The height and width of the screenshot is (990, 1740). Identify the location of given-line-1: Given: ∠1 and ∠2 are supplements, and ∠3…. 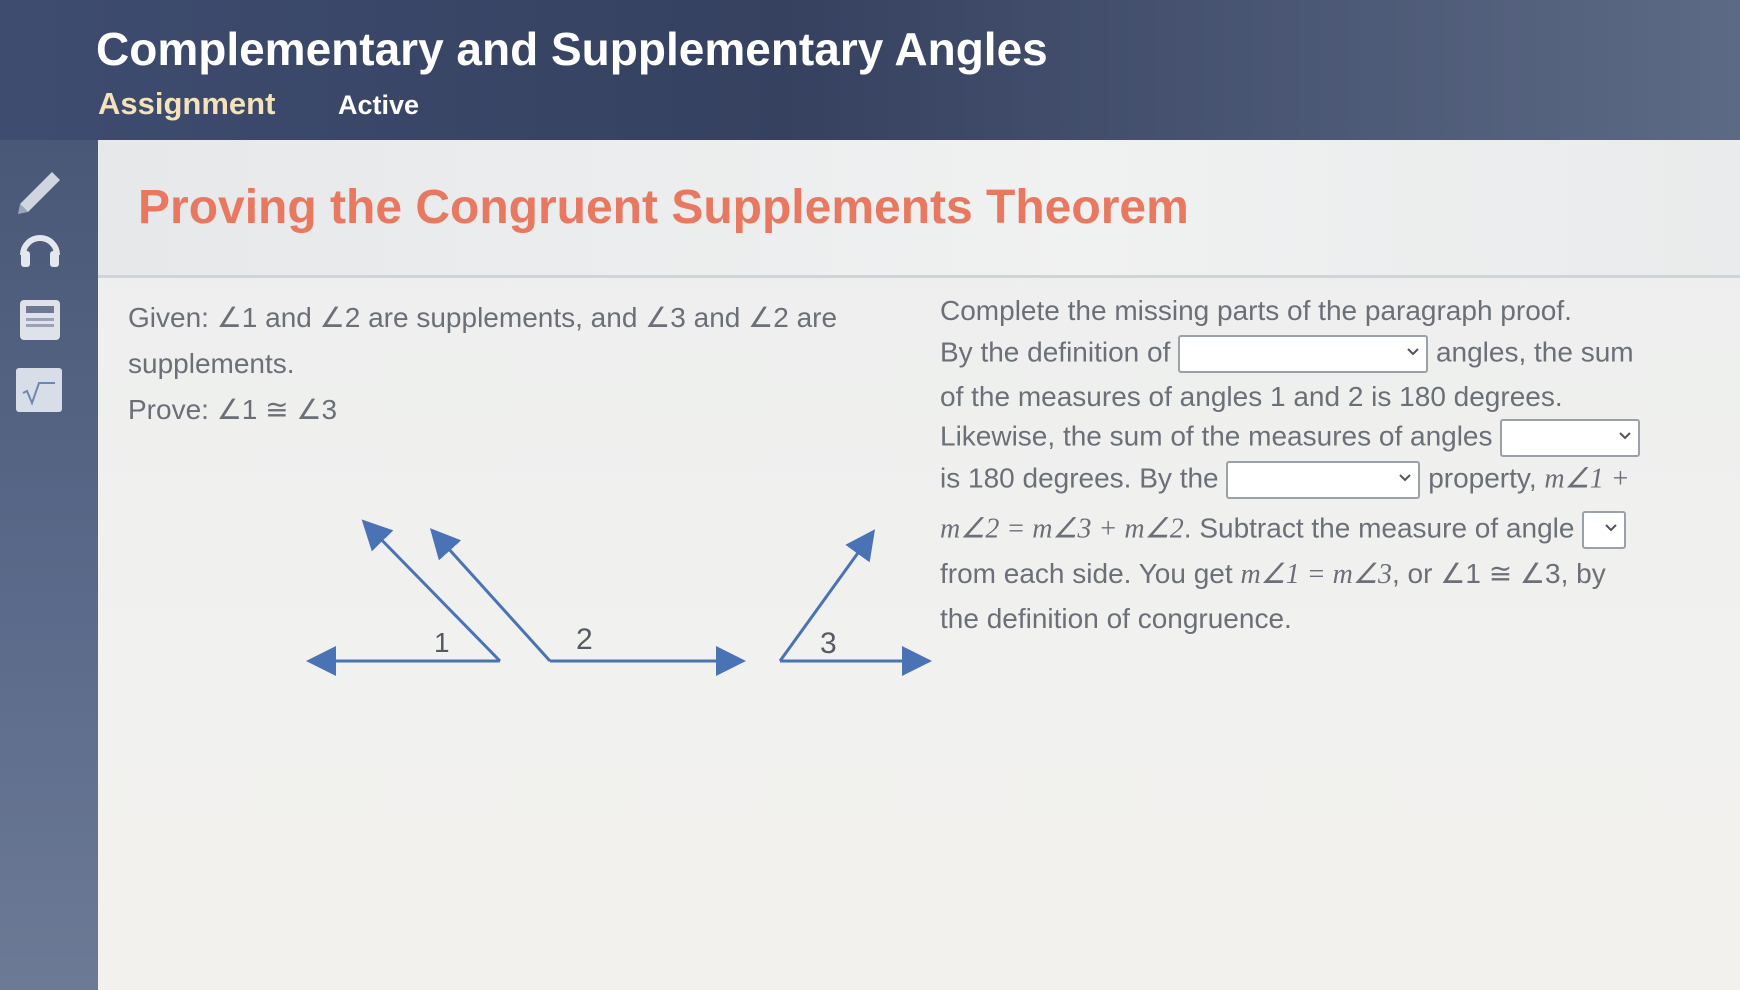
(483, 317).